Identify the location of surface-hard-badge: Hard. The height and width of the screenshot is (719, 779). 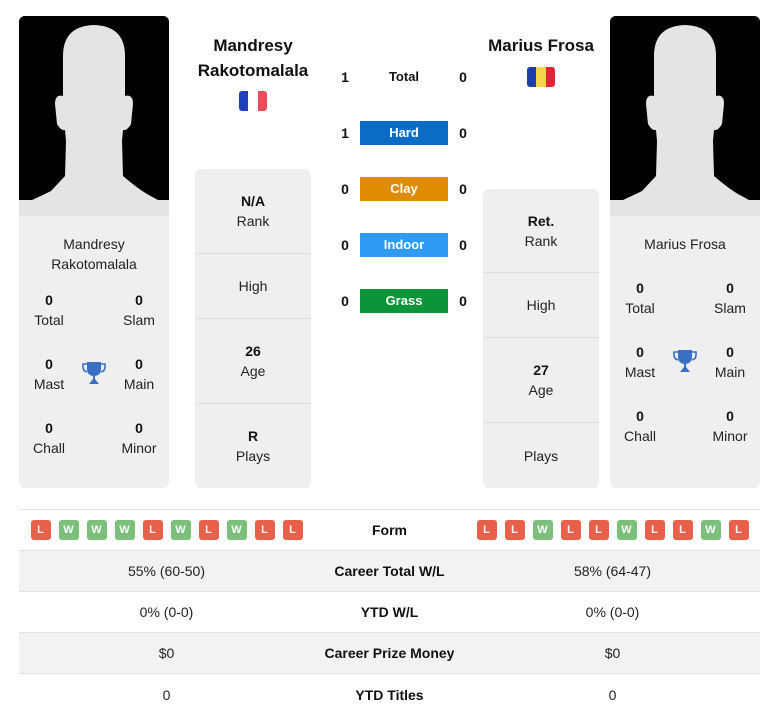
(404, 133).